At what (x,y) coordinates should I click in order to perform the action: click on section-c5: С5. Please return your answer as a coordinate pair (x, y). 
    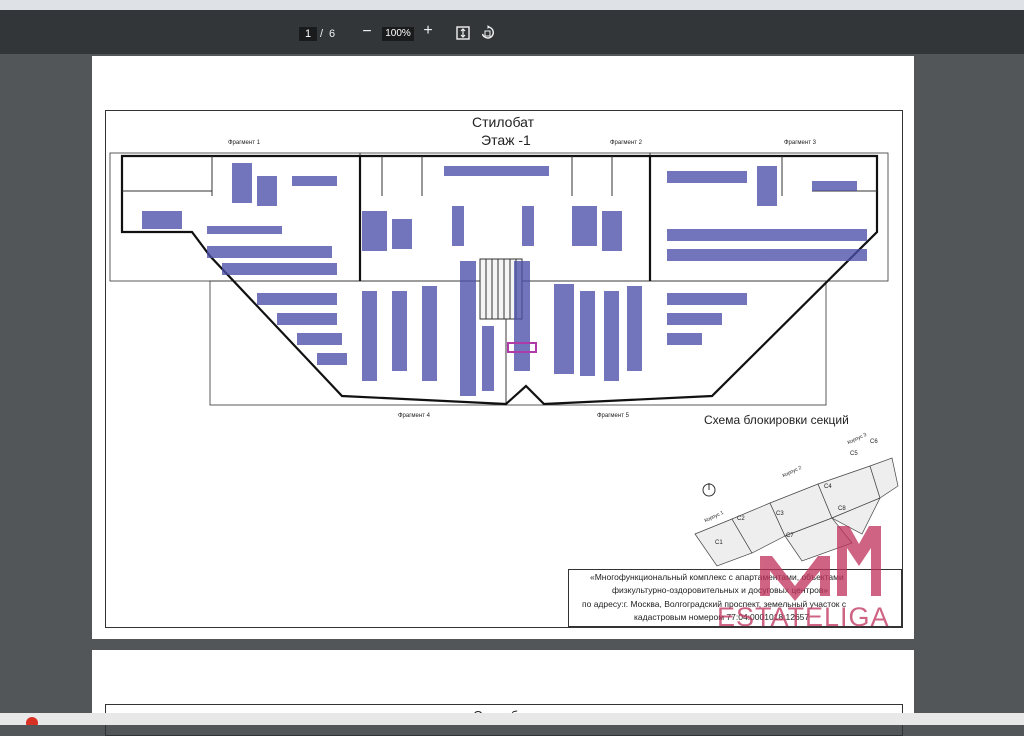
    Looking at the image, I should click on (854, 454).